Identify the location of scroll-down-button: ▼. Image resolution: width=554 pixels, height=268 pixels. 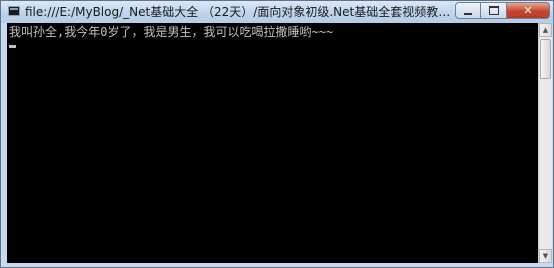
(545, 256).